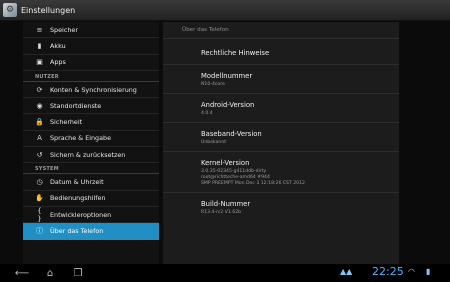  I want to click on model-row: Modellnummer N10-4core, so click(281, 79).